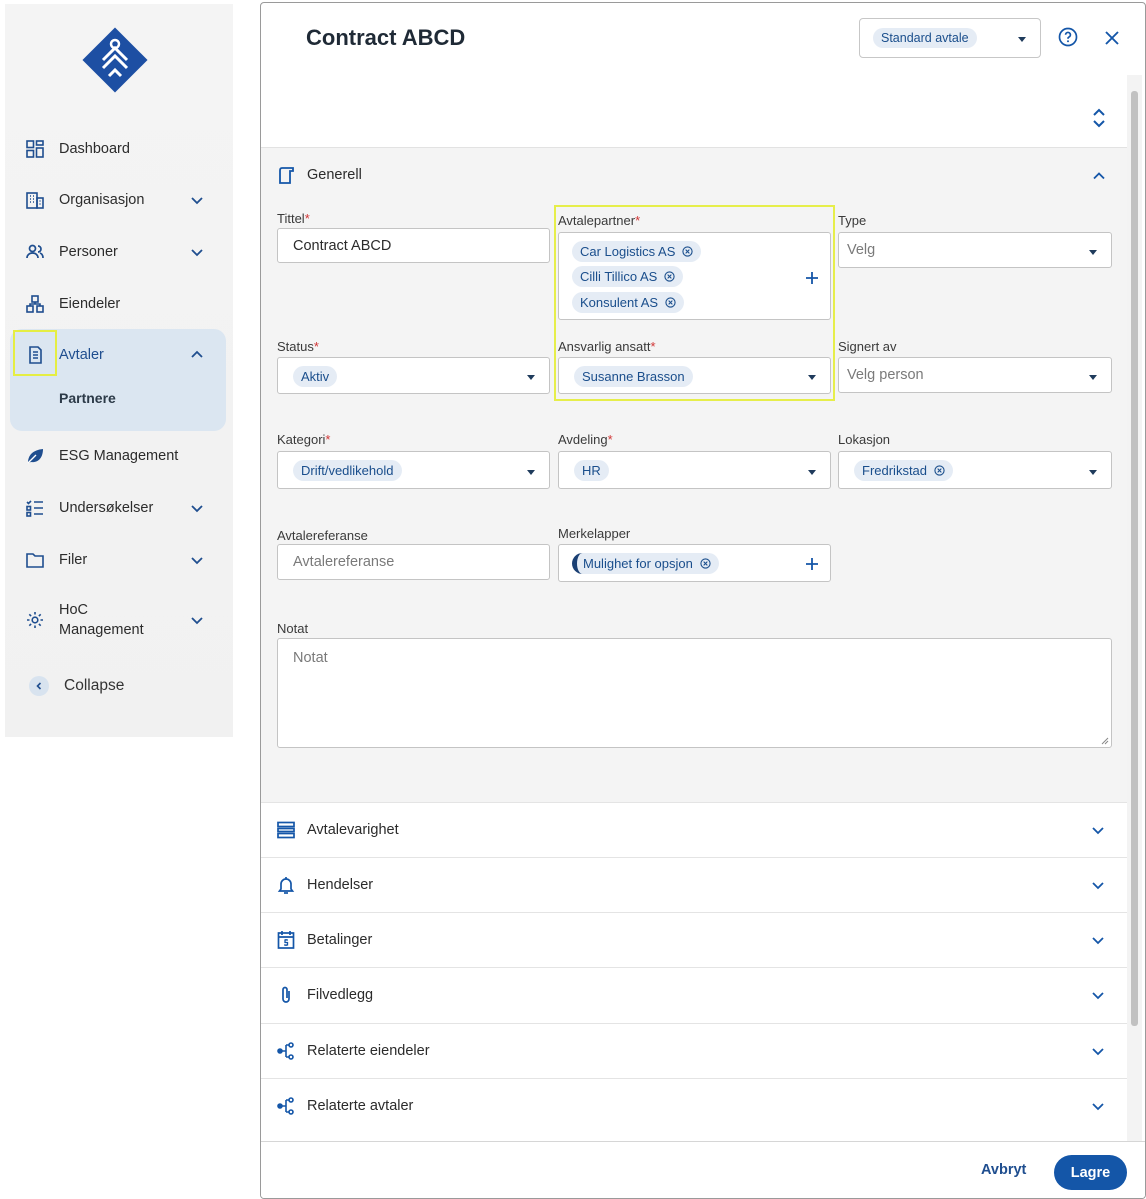 The width and height of the screenshot is (1146, 1199). I want to click on tittel-label: Tittel*, so click(293, 218).